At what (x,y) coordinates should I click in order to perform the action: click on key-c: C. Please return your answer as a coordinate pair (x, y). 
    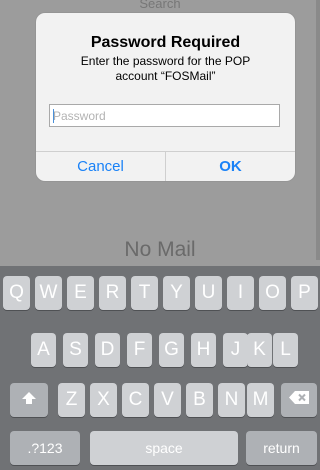
    Looking at the image, I should click on (135, 400).